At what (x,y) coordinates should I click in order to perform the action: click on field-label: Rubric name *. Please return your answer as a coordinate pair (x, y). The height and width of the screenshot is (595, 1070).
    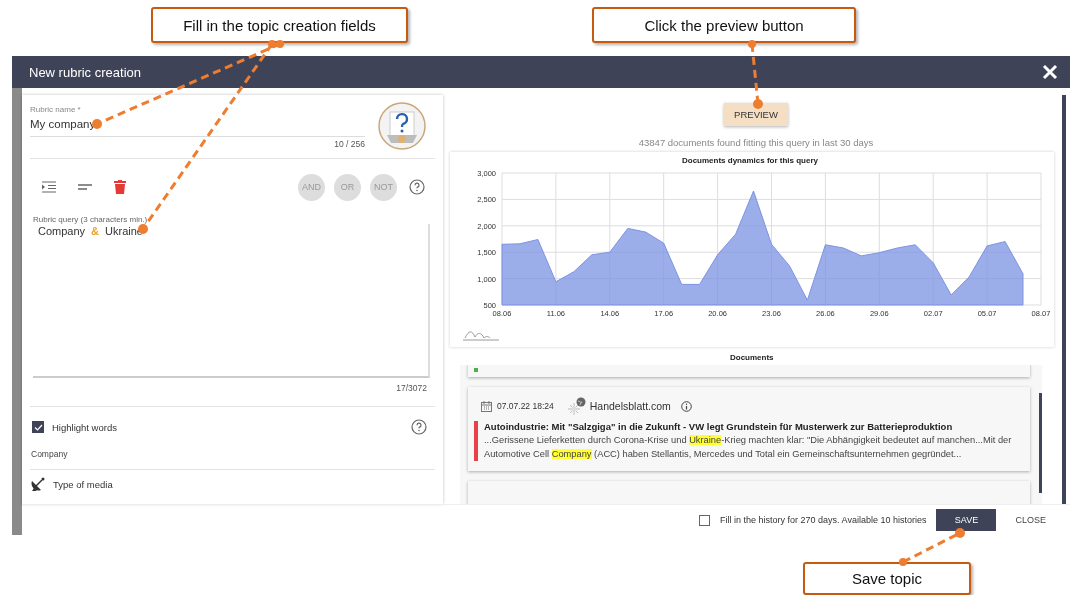
    Looking at the image, I should click on (56, 109).